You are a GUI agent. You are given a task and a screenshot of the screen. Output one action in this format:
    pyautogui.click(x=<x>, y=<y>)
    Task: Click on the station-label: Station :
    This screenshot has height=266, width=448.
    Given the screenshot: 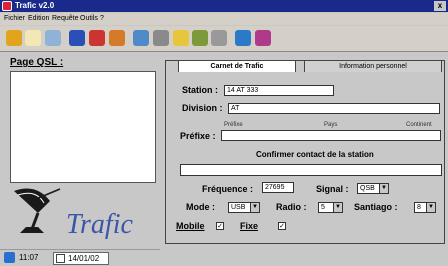 What is the action you would take?
    pyautogui.click(x=200, y=90)
    